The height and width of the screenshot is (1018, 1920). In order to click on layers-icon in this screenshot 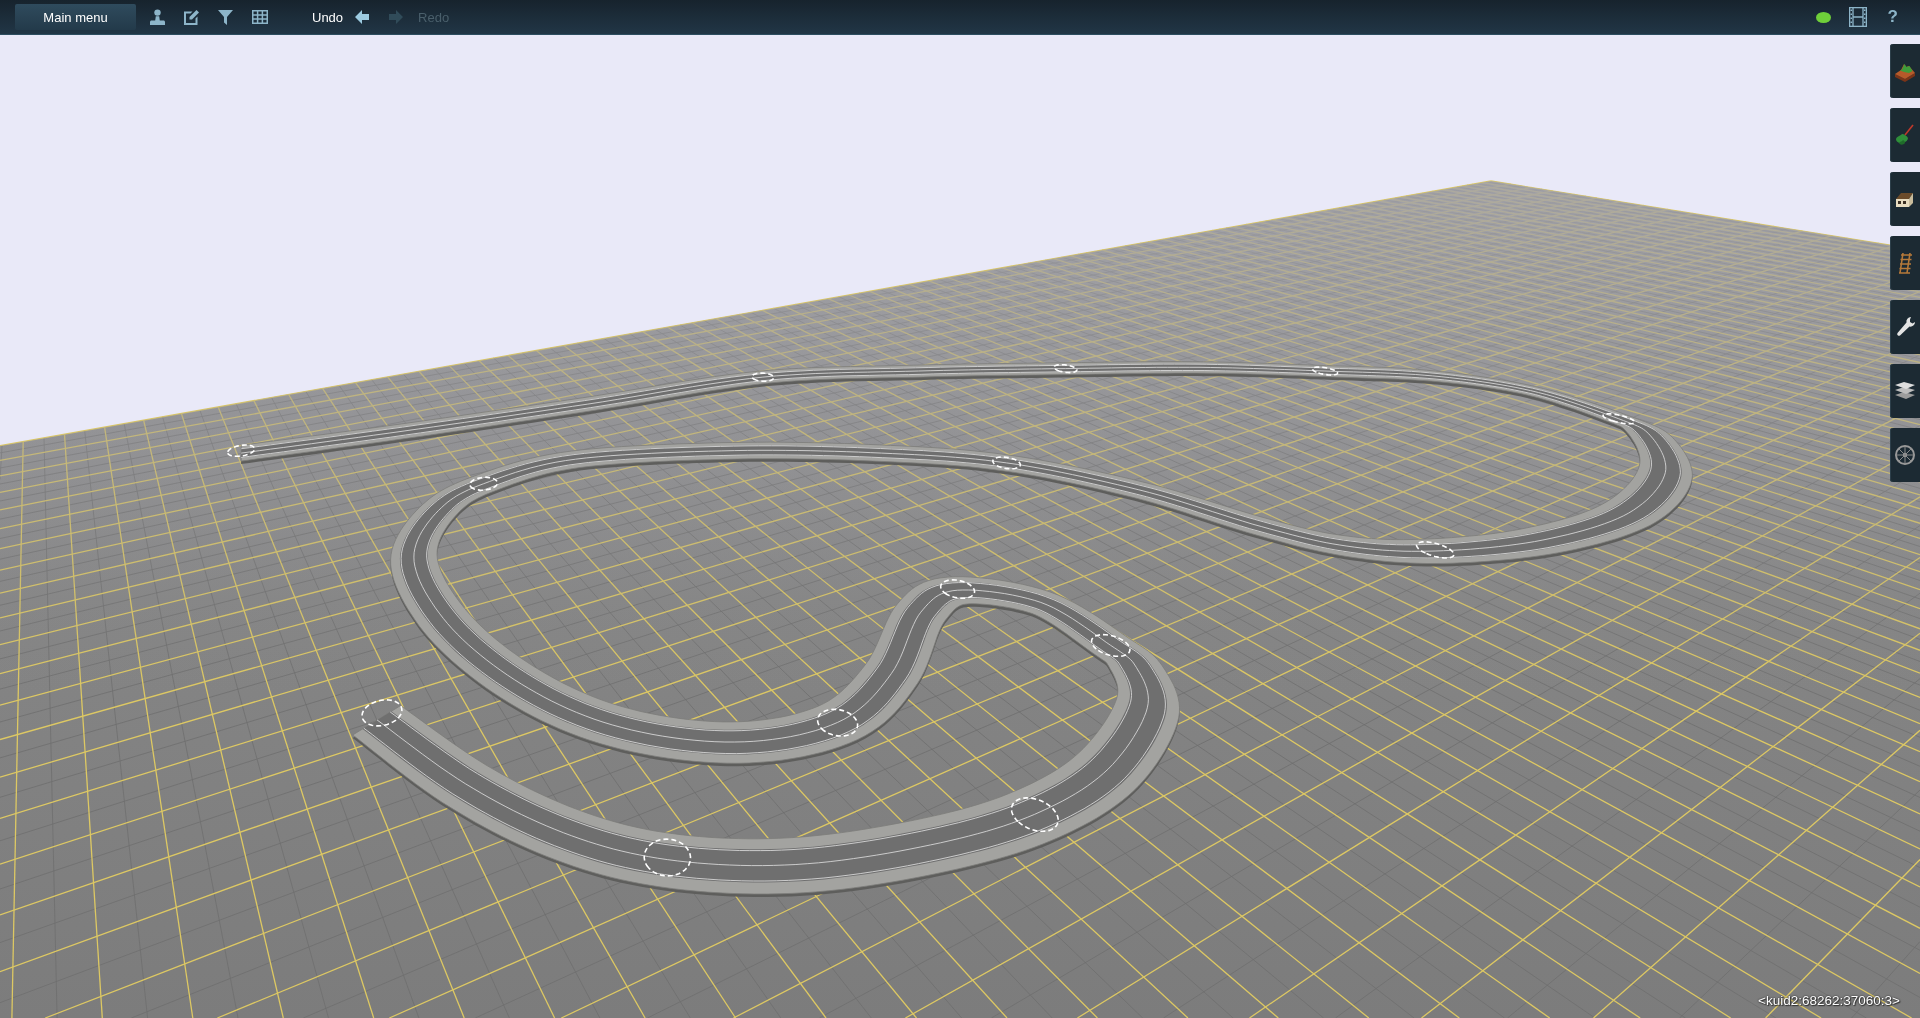, I will do `click(1905, 391)`.